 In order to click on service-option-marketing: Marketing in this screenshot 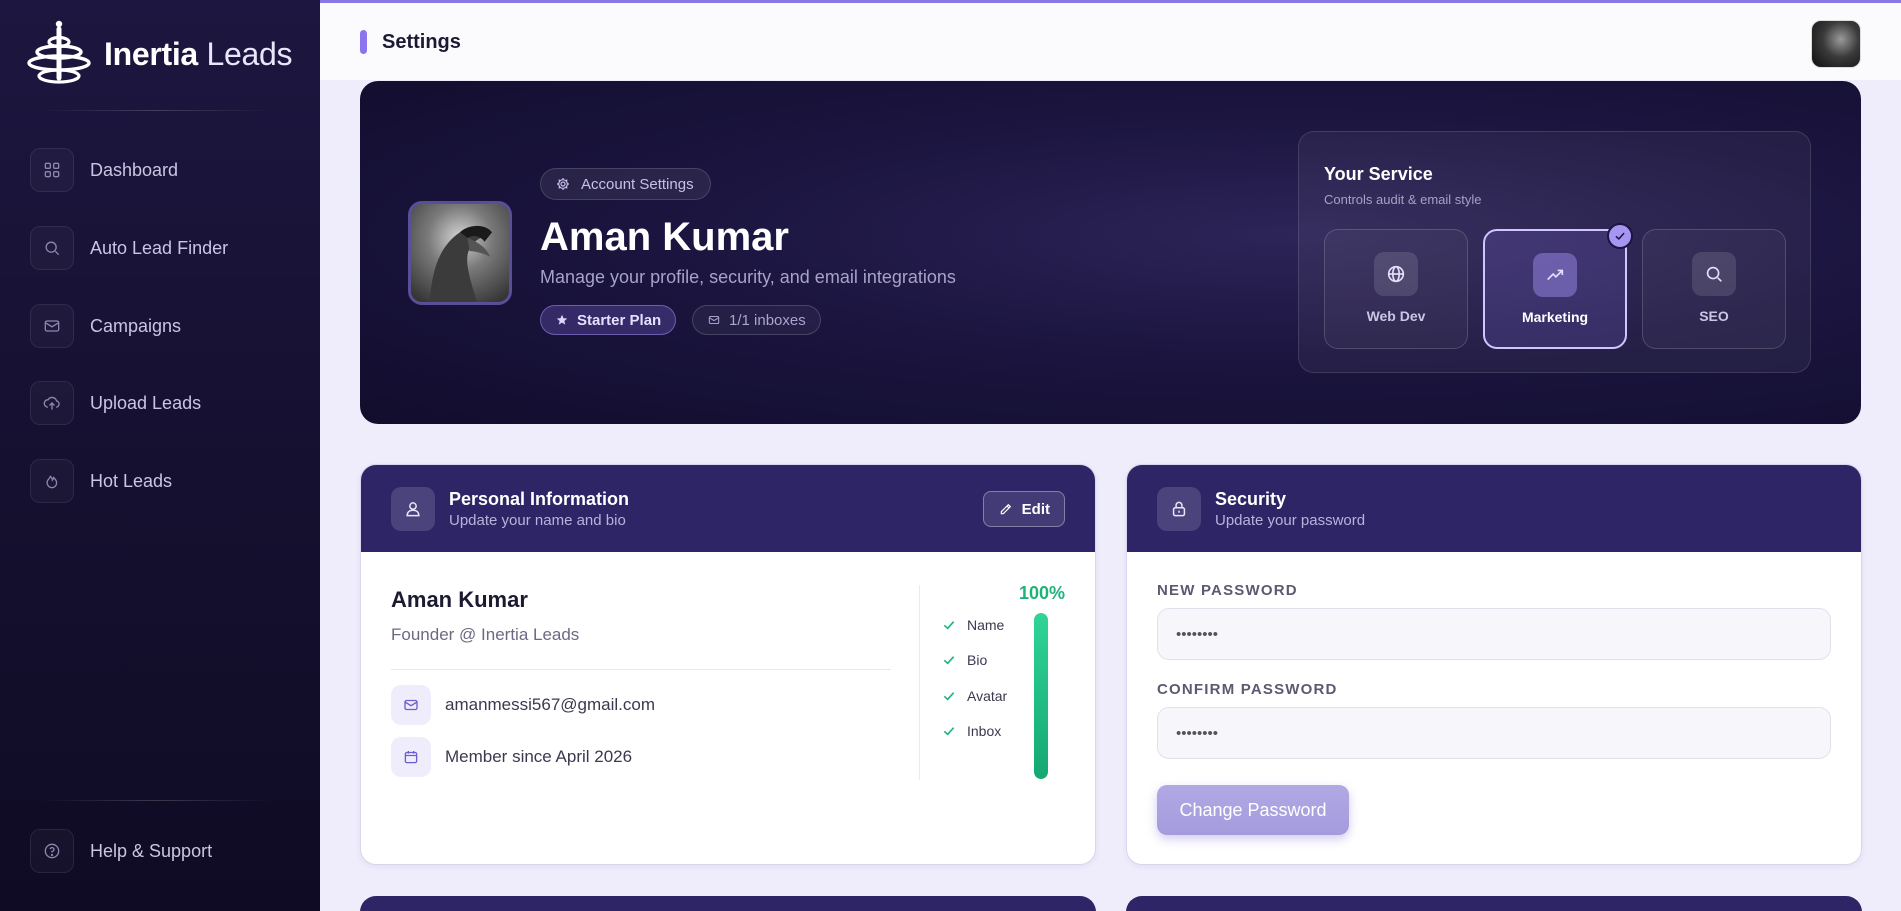, I will do `click(1558, 286)`.